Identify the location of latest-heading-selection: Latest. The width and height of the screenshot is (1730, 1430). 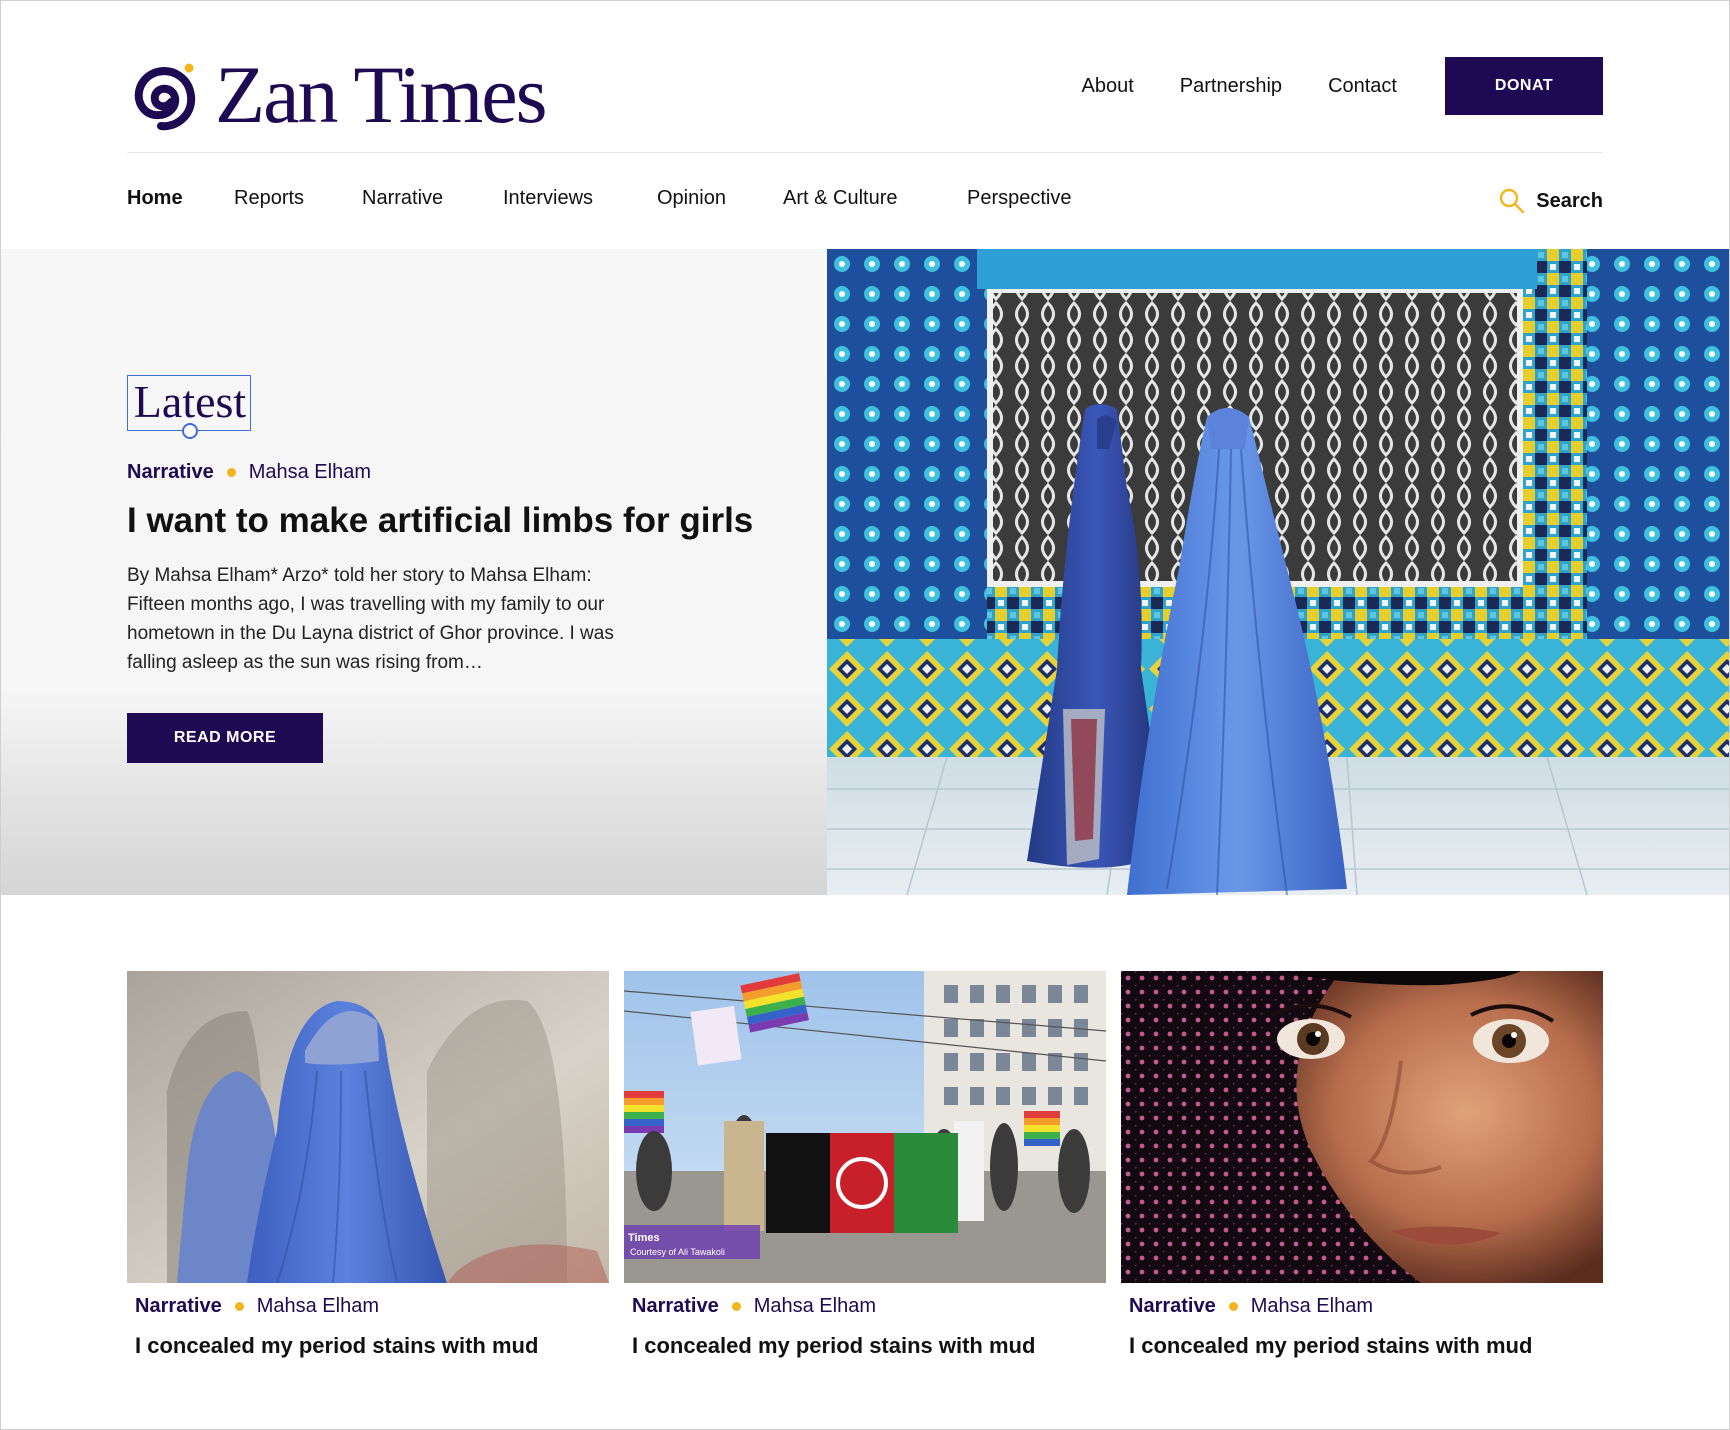
(189, 407).